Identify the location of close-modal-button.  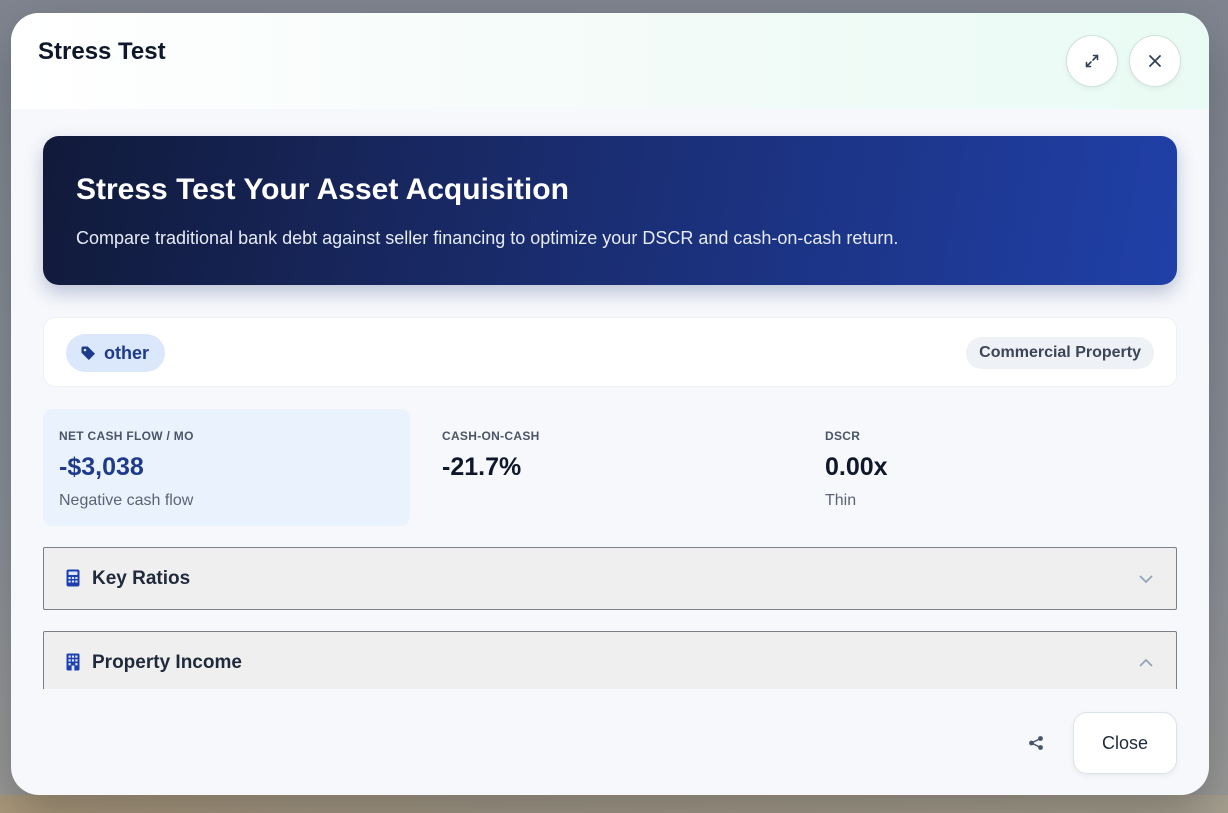
(1155, 61).